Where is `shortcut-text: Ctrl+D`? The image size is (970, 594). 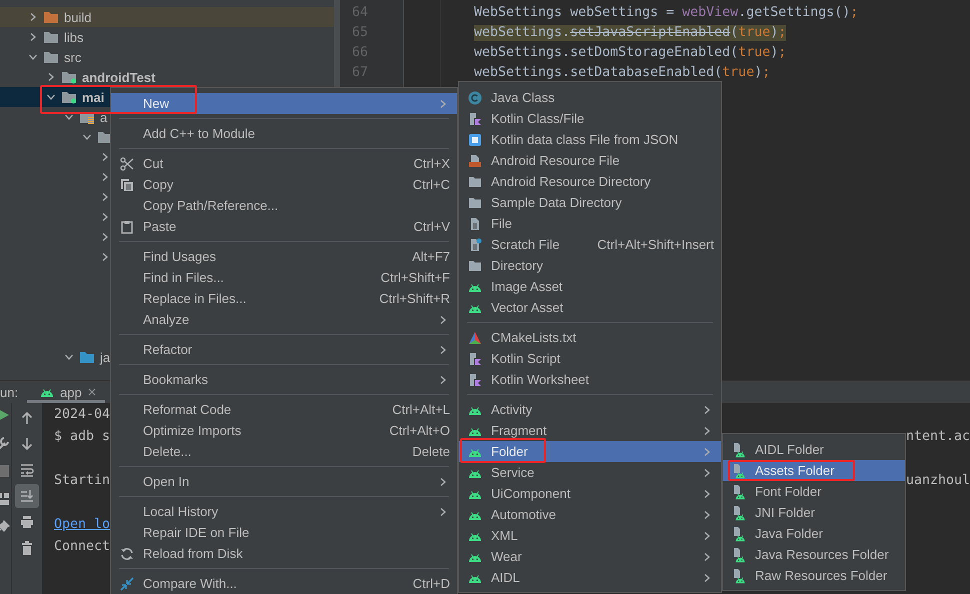
shortcut-text: Ctrl+D is located at coordinates (431, 583).